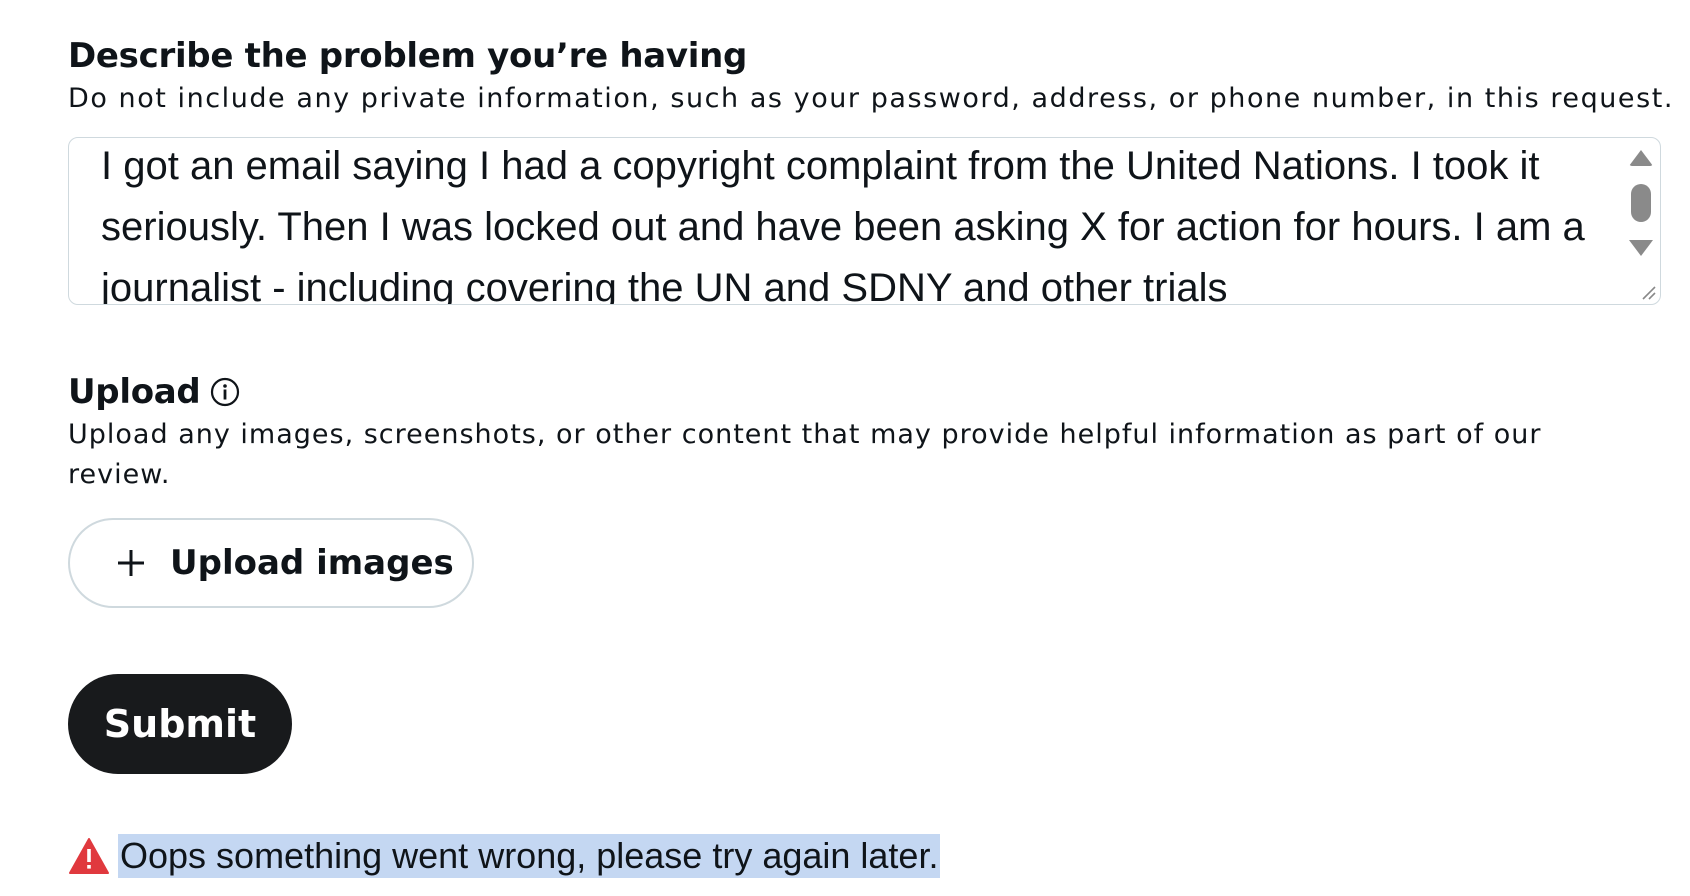  I want to click on problem-title: Describe the problem you’re having, so click(408, 56).